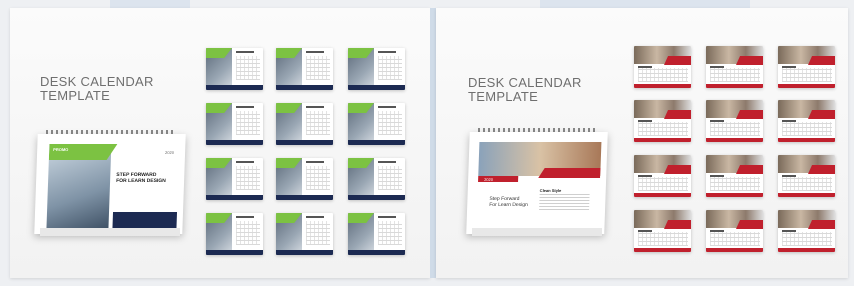 The width and height of the screenshot is (854, 286). I want to click on cover-headline: STEP FORWARD FOR LEARN DESIGN, so click(141, 178).